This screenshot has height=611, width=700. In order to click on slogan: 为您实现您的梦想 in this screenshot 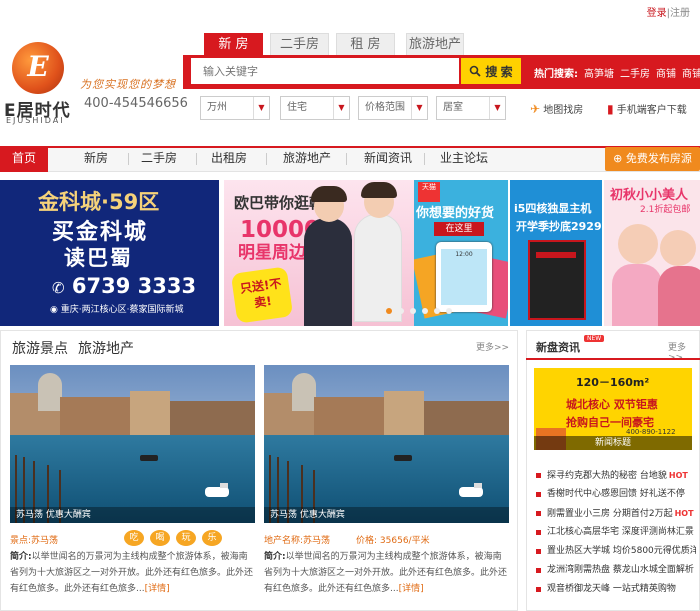, I will do `click(128, 84)`.